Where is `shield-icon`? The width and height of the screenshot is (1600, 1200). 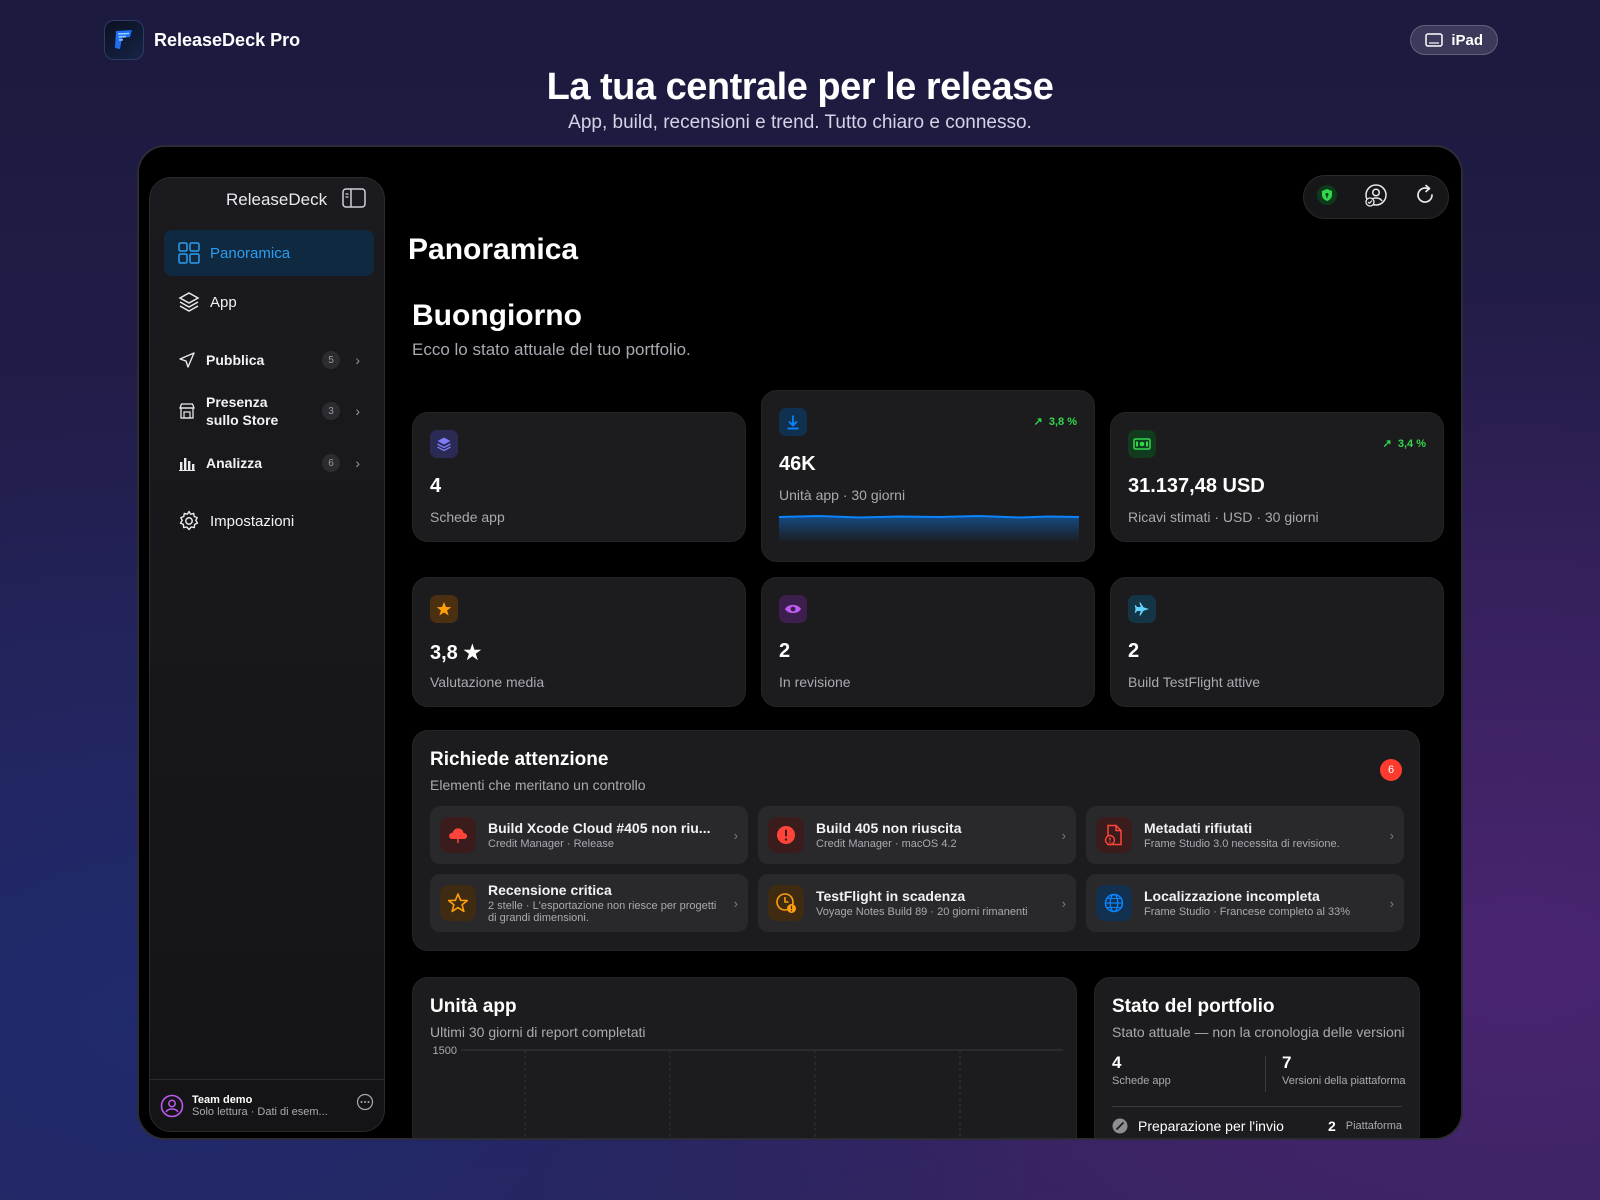 shield-icon is located at coordinates (1327, 197).